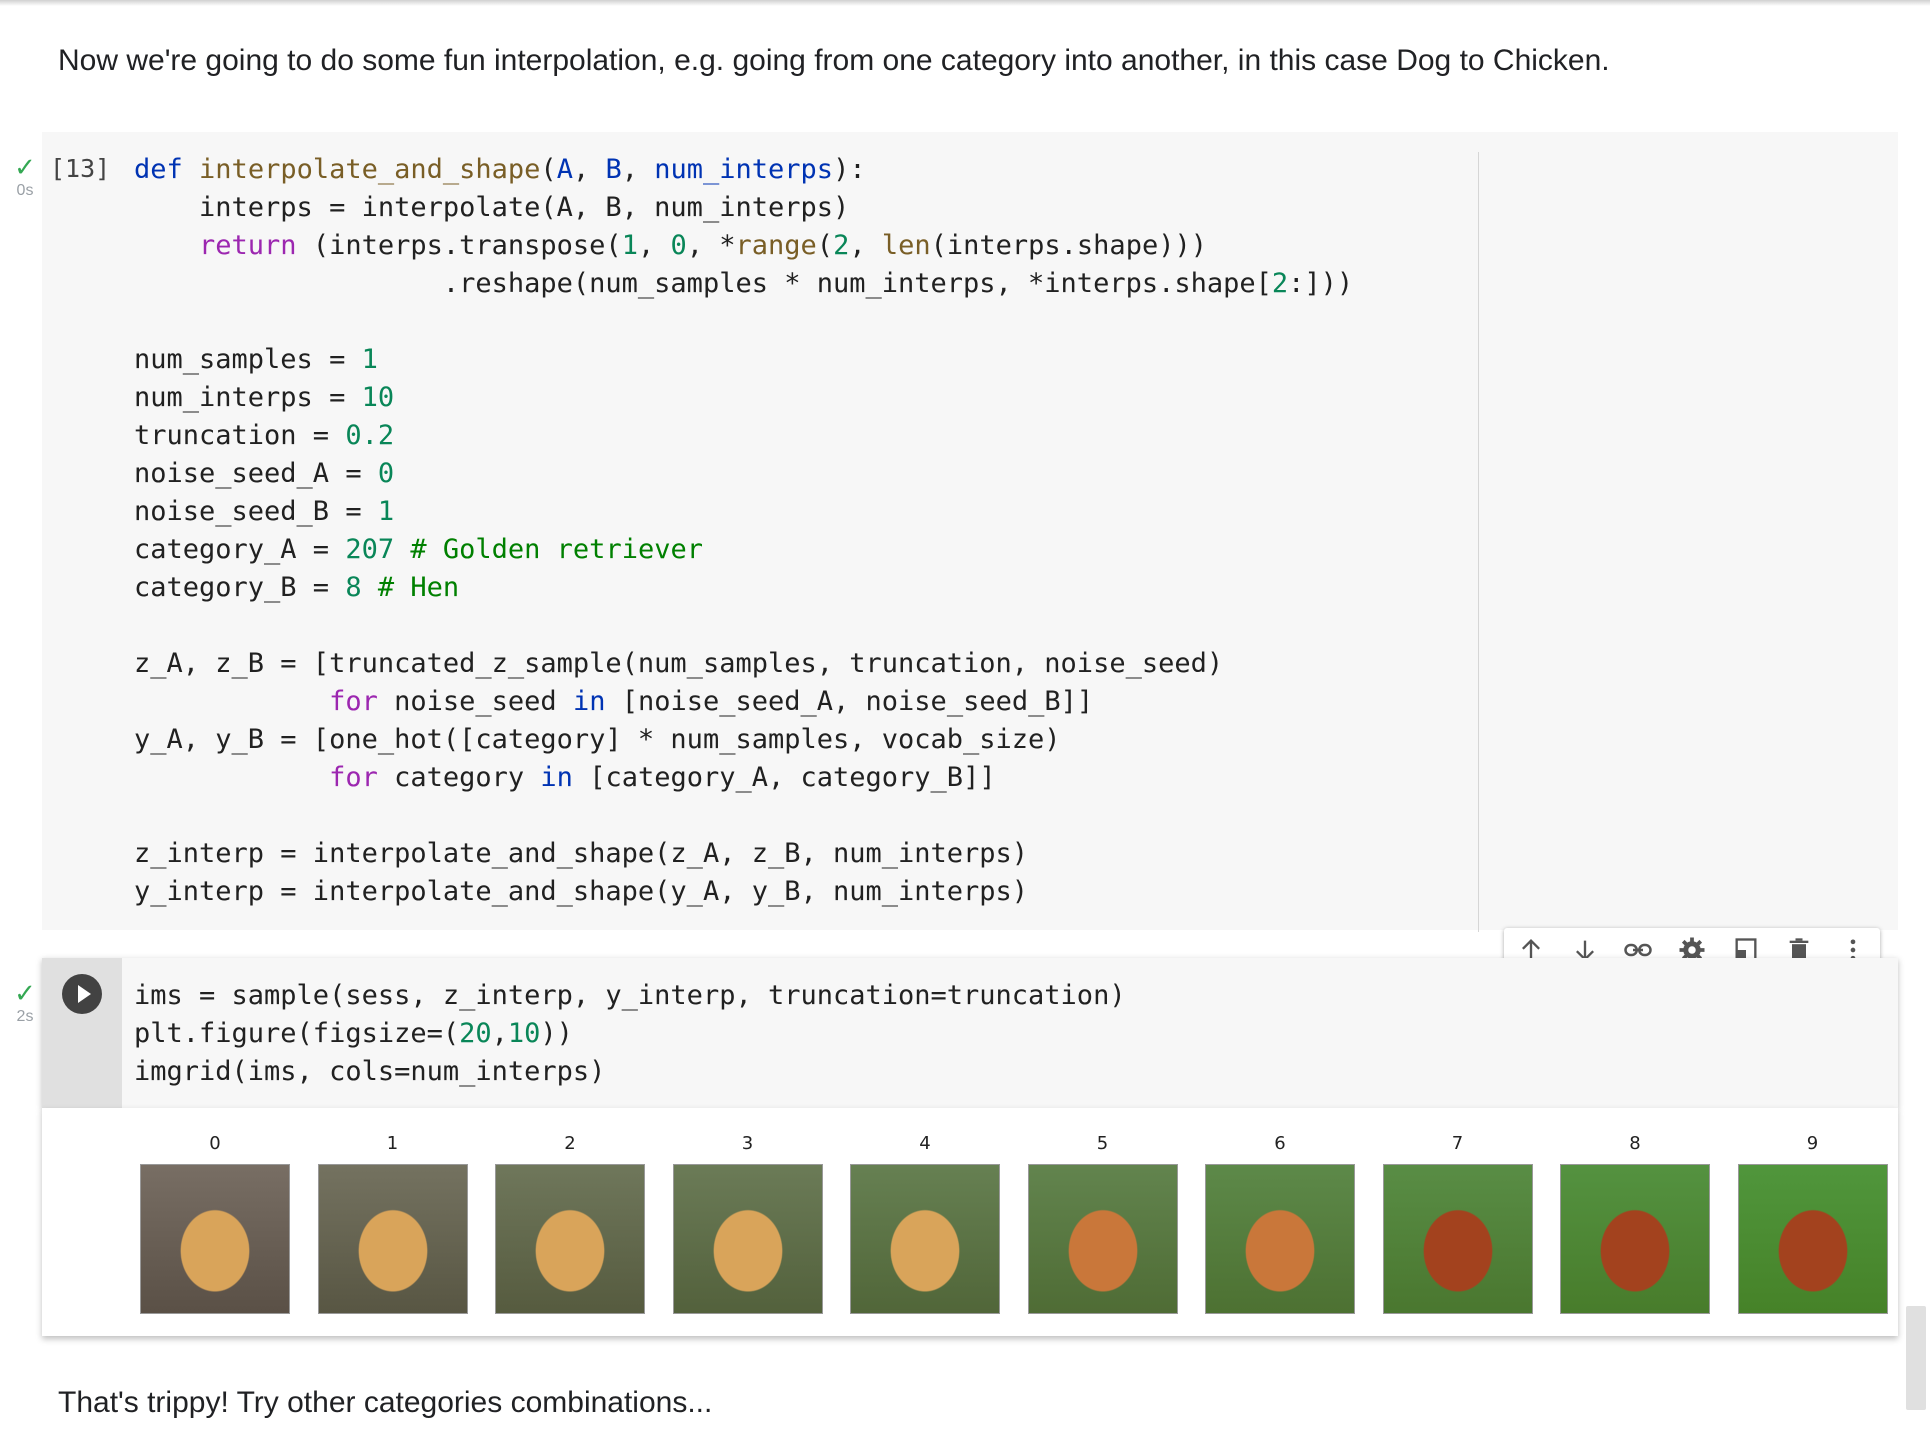  What do you see at coordinates (1812, 1143) in the screenshot?
I see `image-label: 9` at bounding box center [1812, 1143].